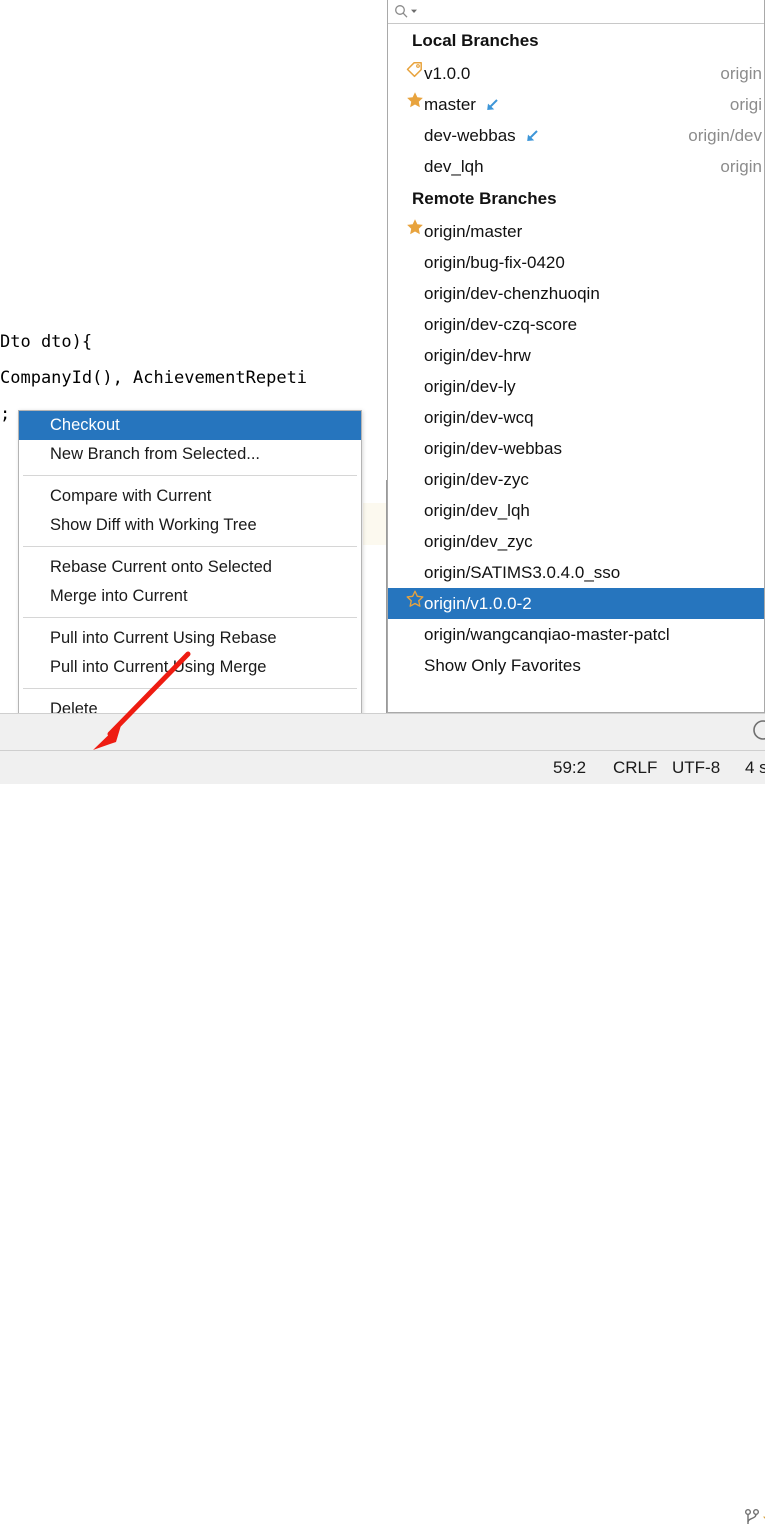 Image resolution: width=765 pixels, height=1528 pixels. What do you see at coordinates (450, 104) in the screenshot?
I see `branch-name: master` at bounding box center [450, 104].